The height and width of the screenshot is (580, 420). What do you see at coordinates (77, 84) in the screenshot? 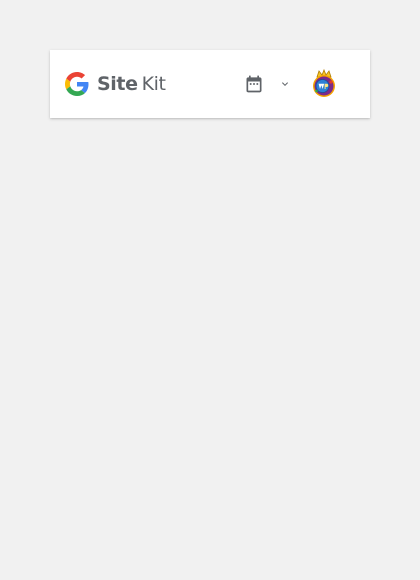
I see `google-g-icon` at bounding box center [77, 84].